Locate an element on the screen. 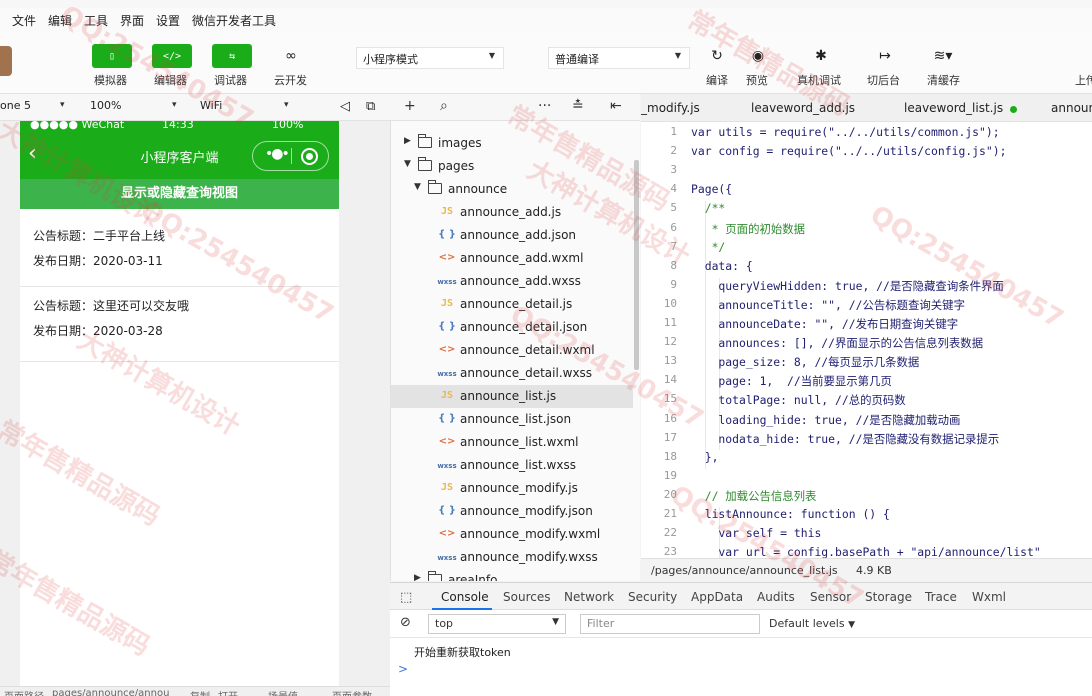  tree-file: wxss announce_modify.wxss is located at coordinates (512, 557).